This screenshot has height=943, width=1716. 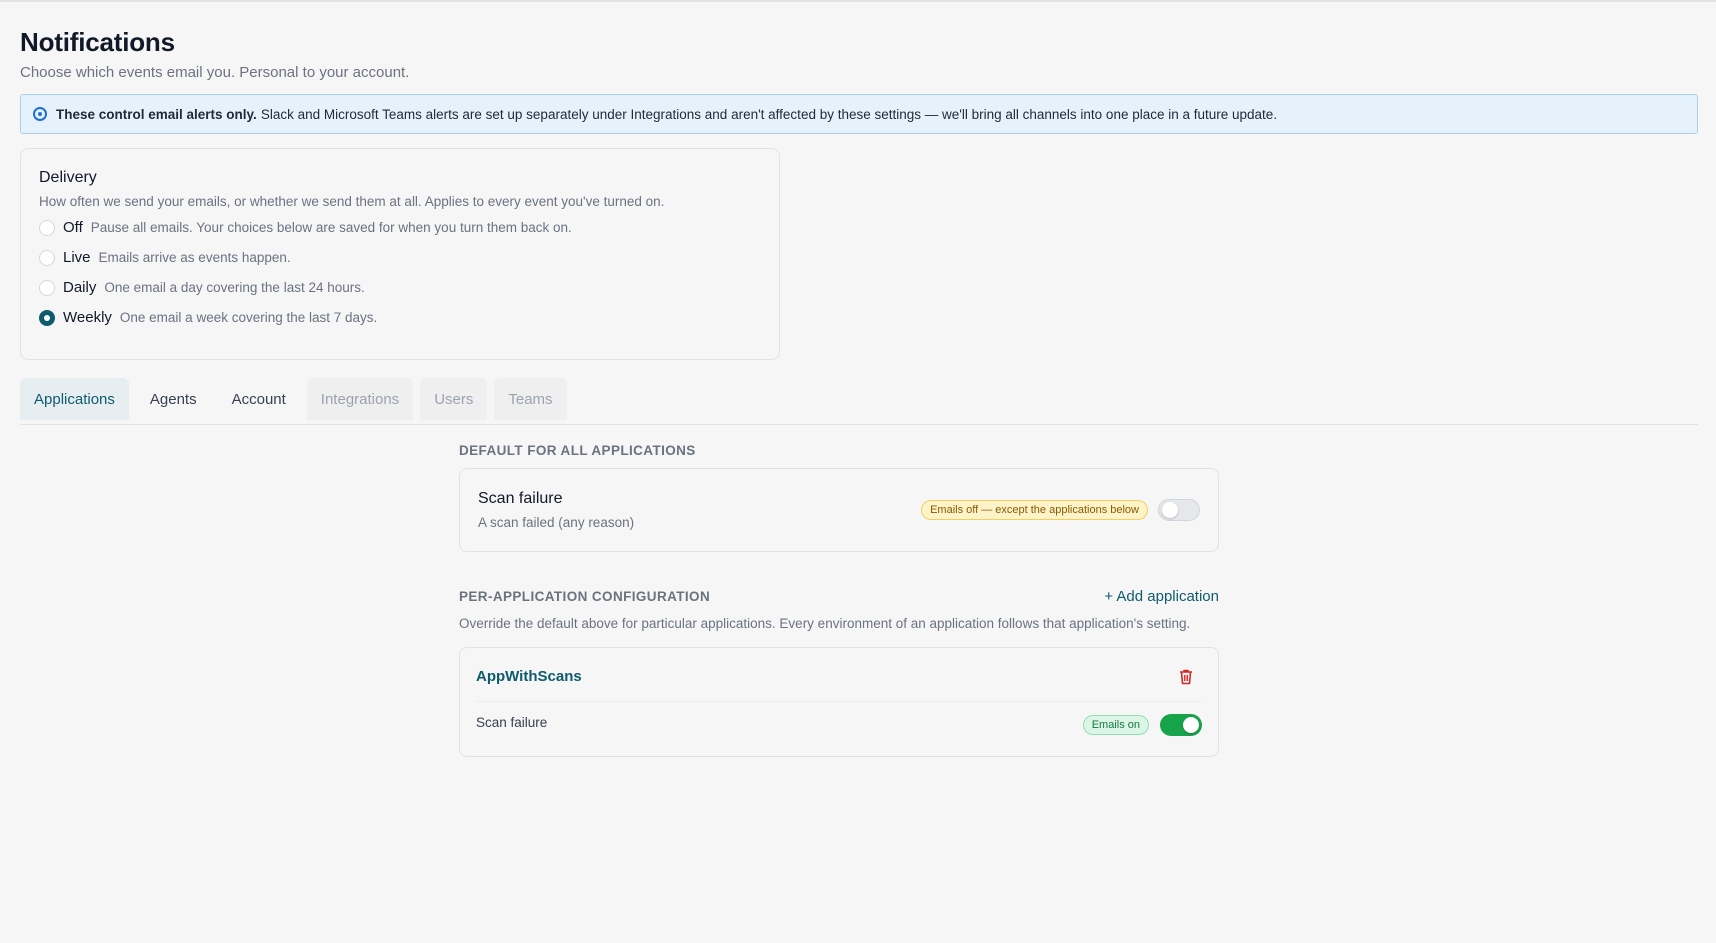 I want to click on tab-divider, so click(x=859, y=424).